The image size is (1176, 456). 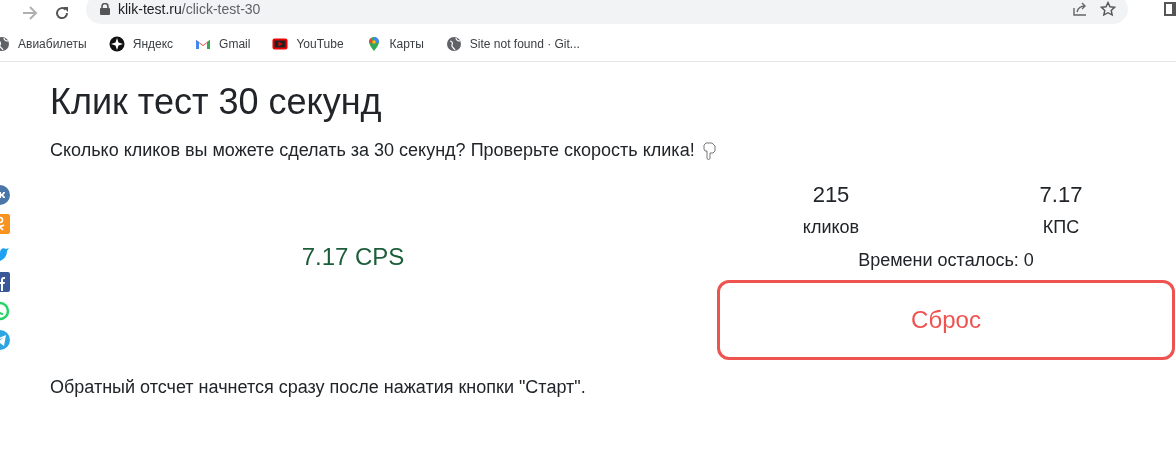 What do you see at coordinates (189, 9) in the screenshot?
I see `url-text: klik-test.ru/click-test-30` at bounding box center [189, 9].